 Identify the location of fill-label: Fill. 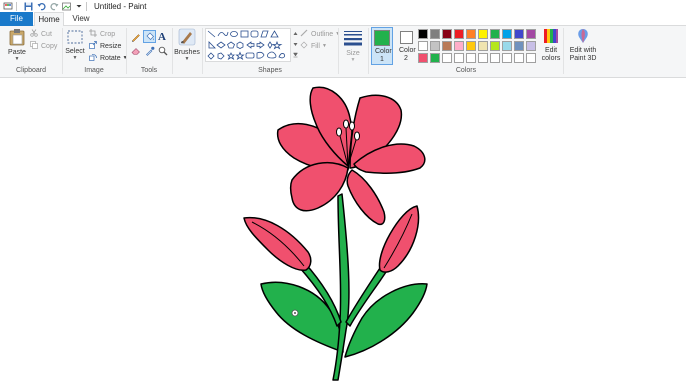
(315, 46).